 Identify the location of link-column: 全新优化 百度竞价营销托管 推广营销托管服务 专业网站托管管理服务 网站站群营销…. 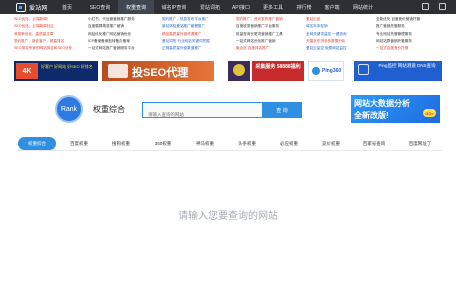
(409, 38).